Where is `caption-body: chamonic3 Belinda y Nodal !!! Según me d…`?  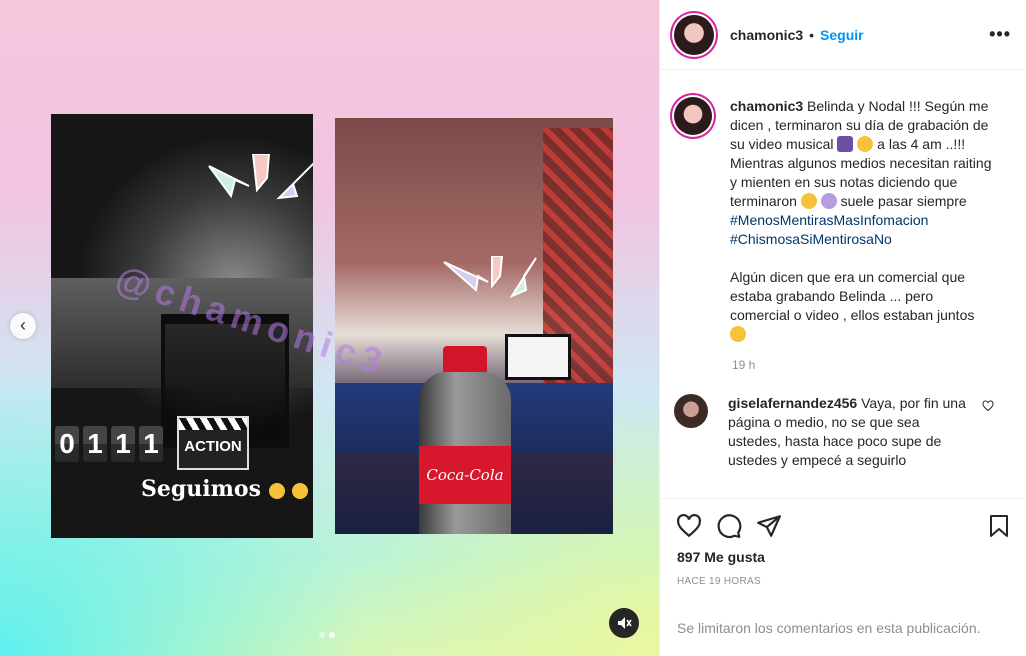 caption-body: chamonic3 Belinda y Nodal !!! Según me d… is located at coordinates (861, 220).